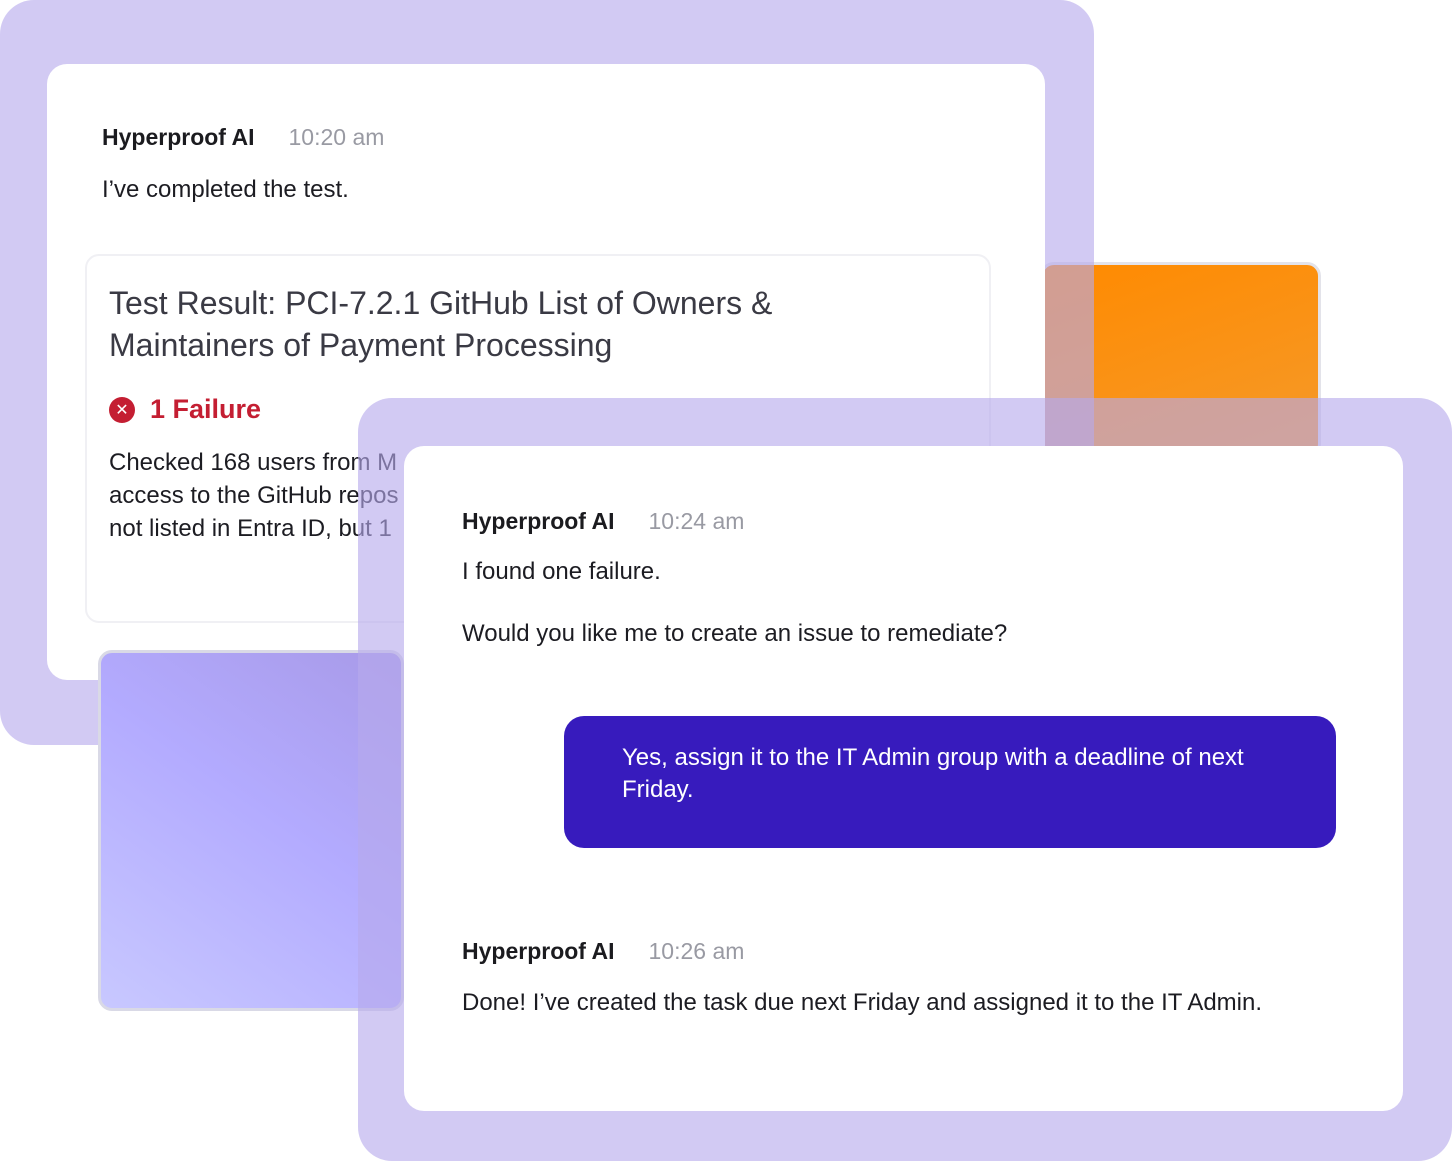 The image size is (1452, 1161). What do you see at coordinates (336, 137) in the screenshot?
I see `message-time: 10:20 am` at bounding box center [336, 137].